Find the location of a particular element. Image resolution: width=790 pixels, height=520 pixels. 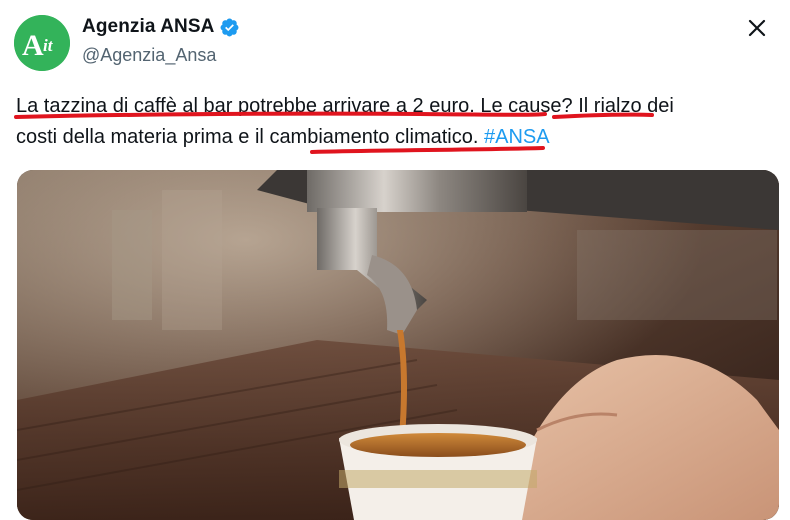

author-handle: @Agenzia_Ansa is located at coordinates (149, 55).